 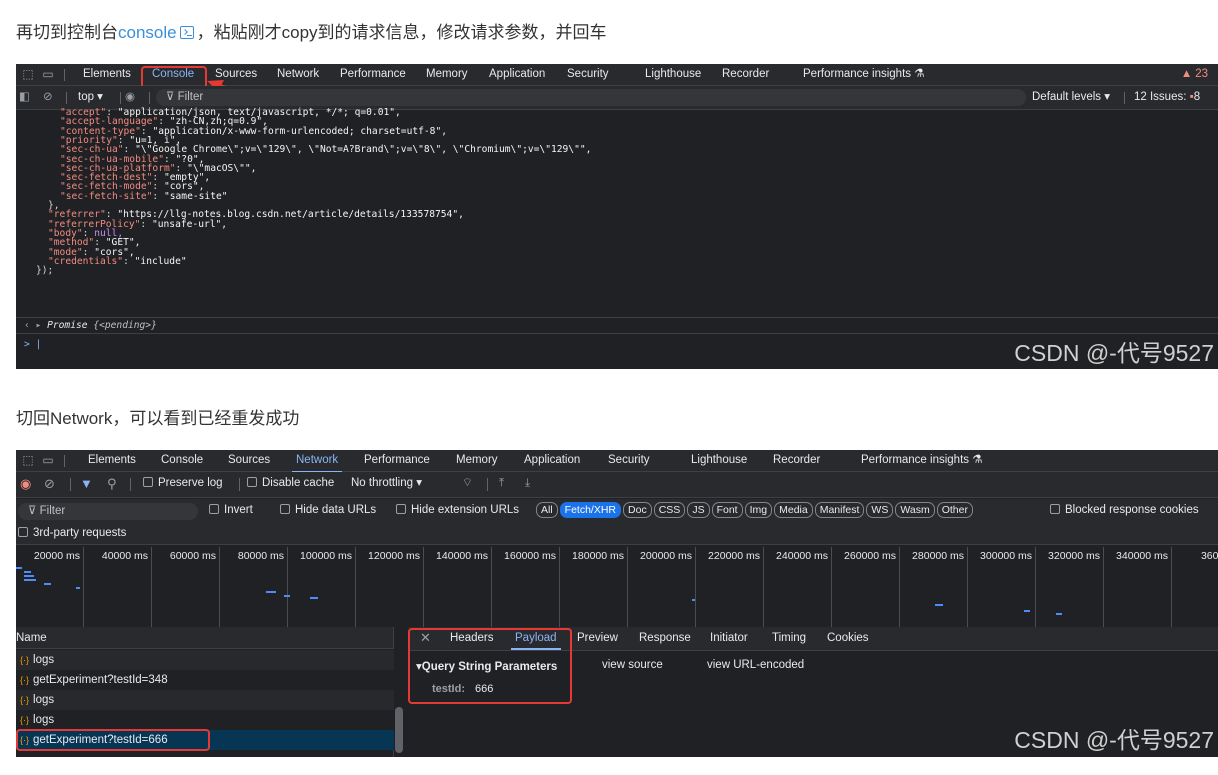 I want to click on device-toolbar-icon: ▭, so click(x=48, y=74).